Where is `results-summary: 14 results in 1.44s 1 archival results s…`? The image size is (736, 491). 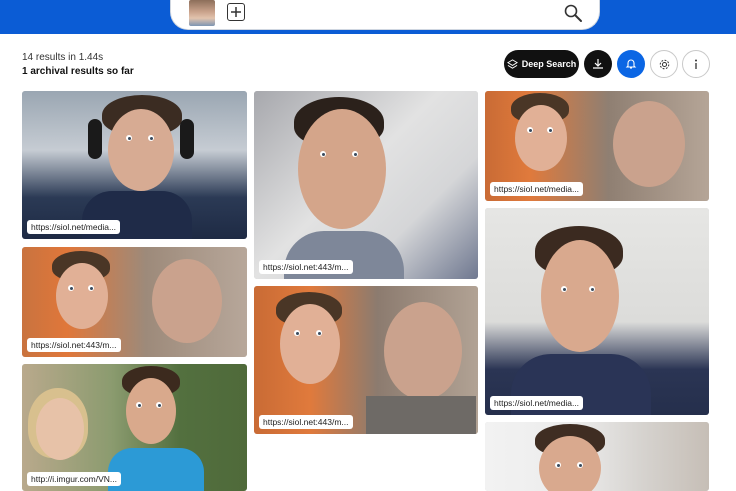
results-summary: 14 results in 1.44s 1 archival results s… is located at coordinates (78, 65).